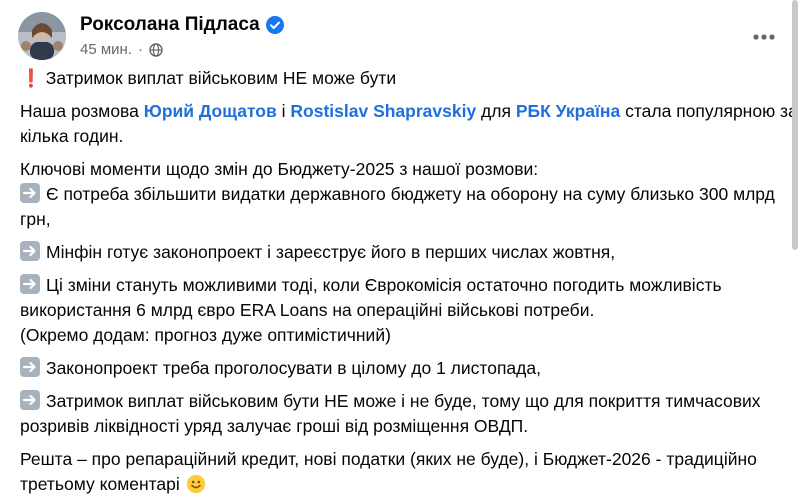 The height and width of the screenshot is (500, 800). What do you see at coordinates (221, 78) in the screenshot?
I see `headline-text: Затримок виплат військовим НЕ може бути` at bounding box center [221, 78].